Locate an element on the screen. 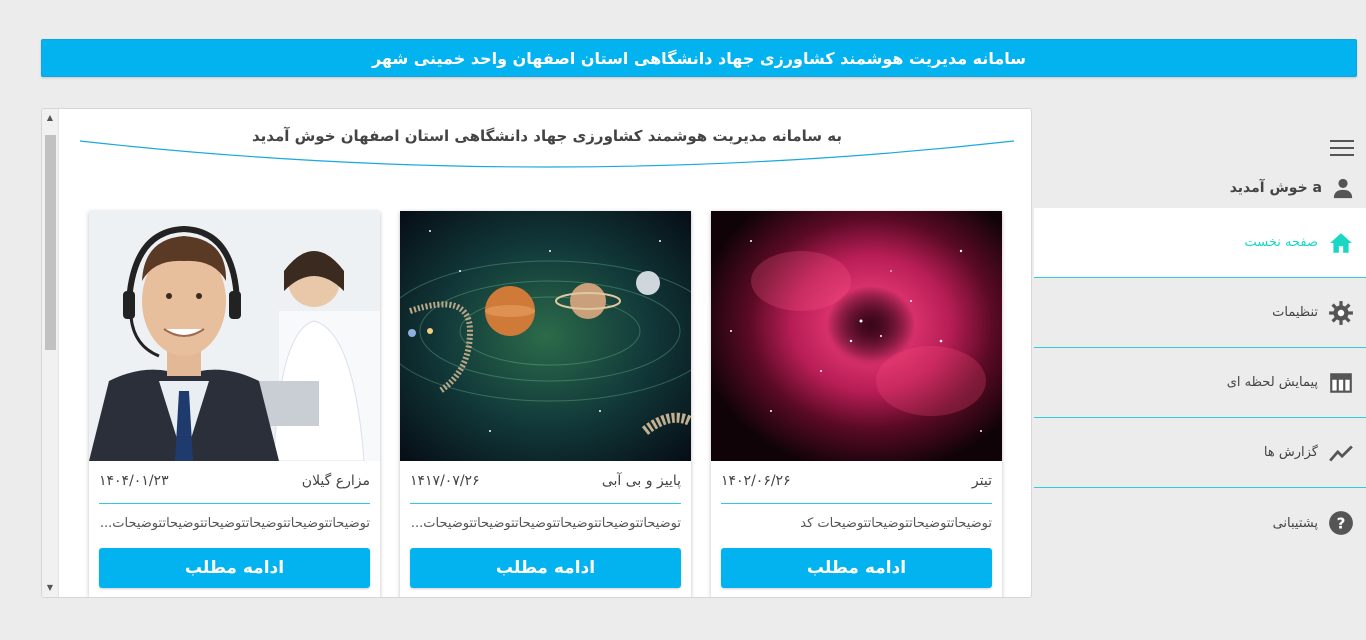 Image resolution: width=1366 pixels, height=640 pixels. sidebar-item-label: پیمایش لحظه ای is located at coordinates (1272, 382).